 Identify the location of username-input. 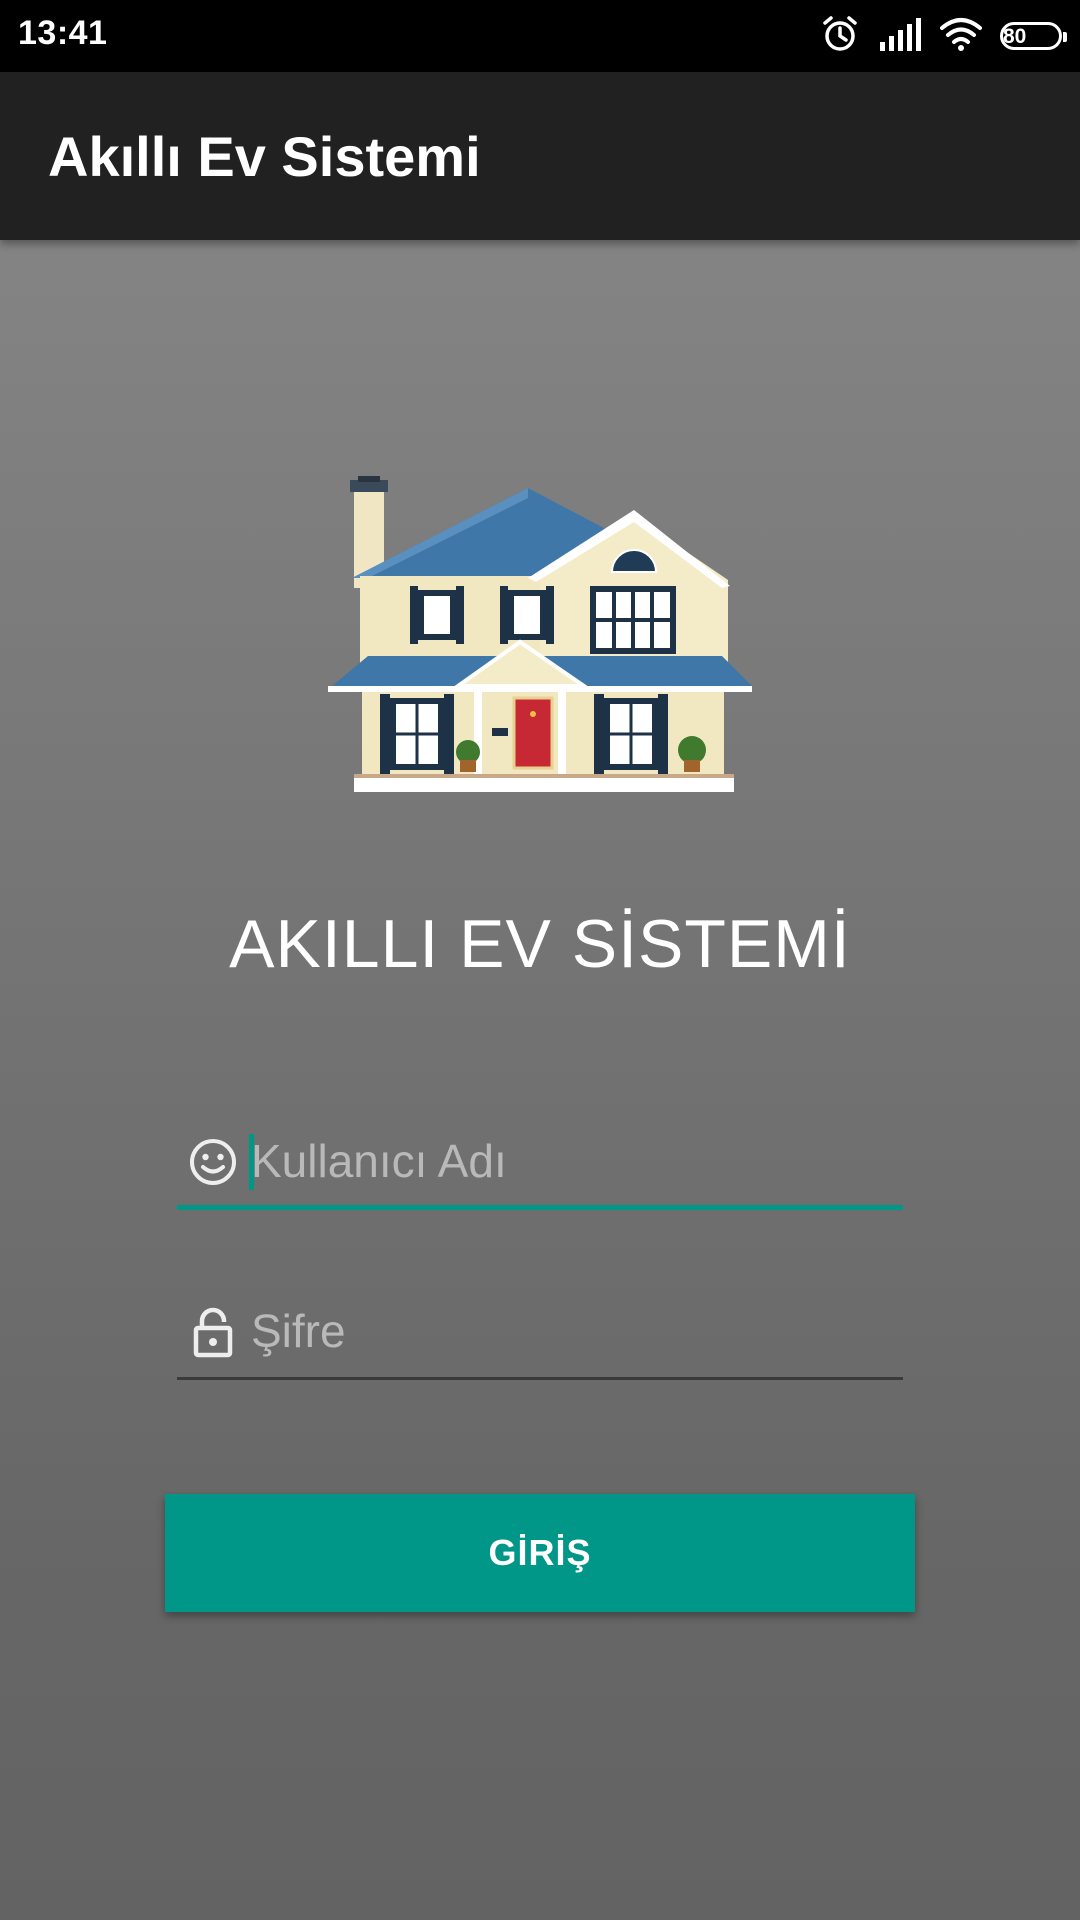
(569, 1161).